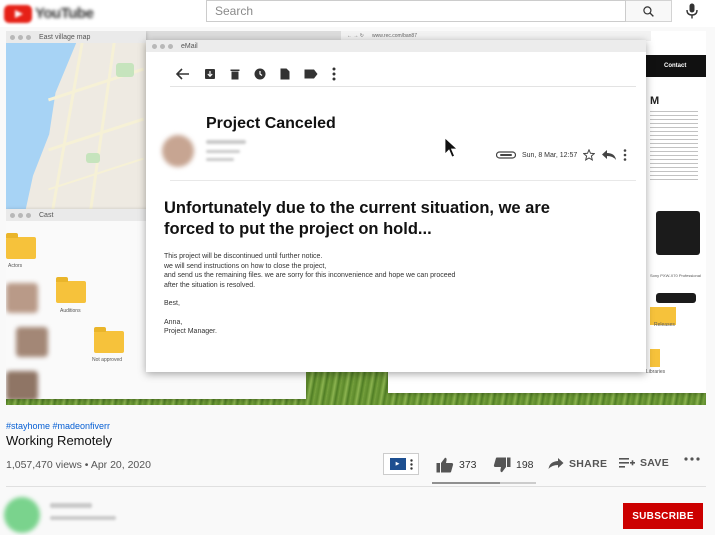 Image resolution: width=715 pixels, height=535 pixels. Describe the element at coordinates (210, 285) in the screenshot. I see `body-line: after the situation is resolved.` at that location.